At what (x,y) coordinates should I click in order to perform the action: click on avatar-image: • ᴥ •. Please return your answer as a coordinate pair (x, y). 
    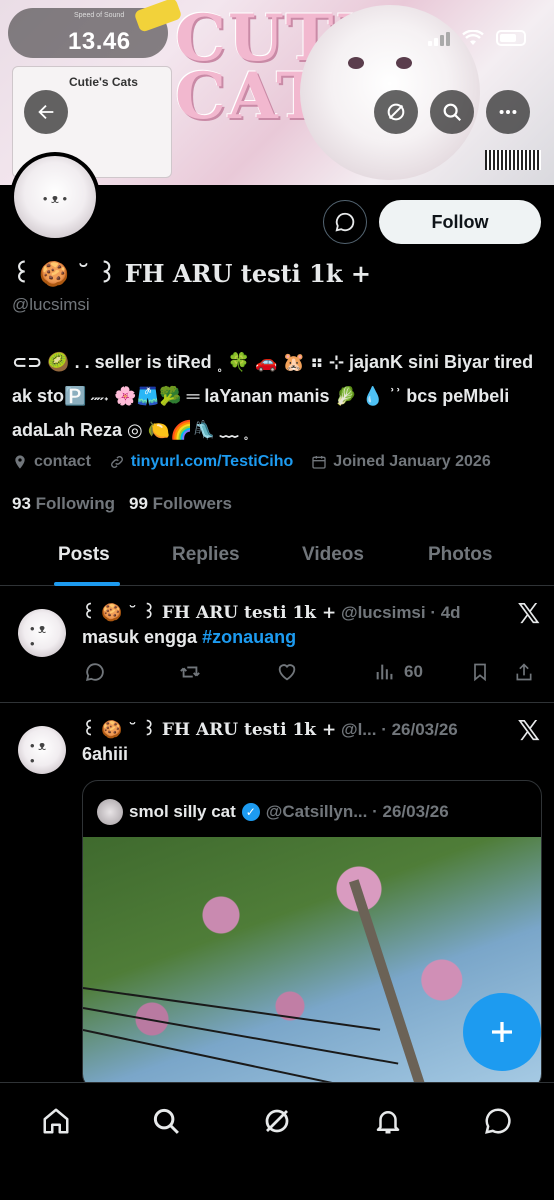
    Looking at the image, I should click on (55, 197).